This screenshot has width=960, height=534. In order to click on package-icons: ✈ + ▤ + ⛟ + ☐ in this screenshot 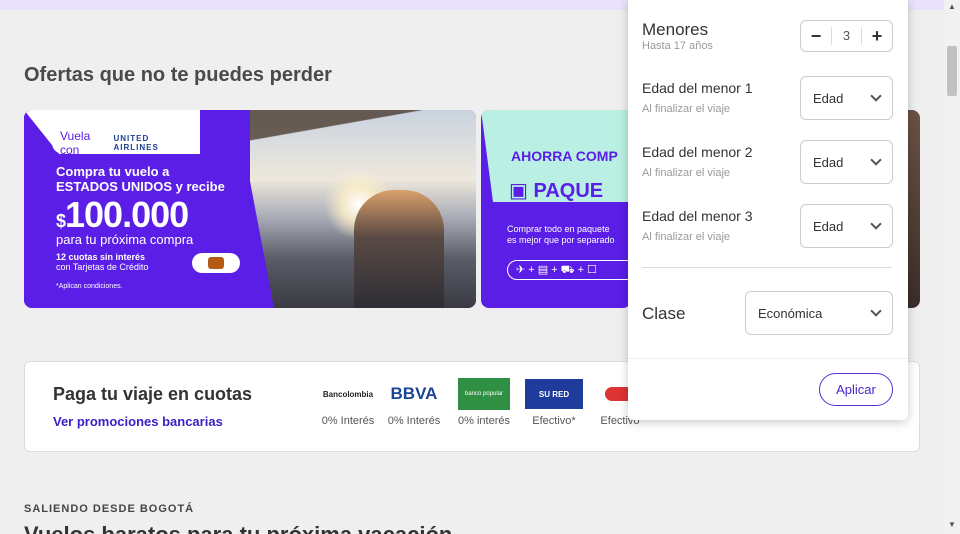, I will do `click(569, 270)`.